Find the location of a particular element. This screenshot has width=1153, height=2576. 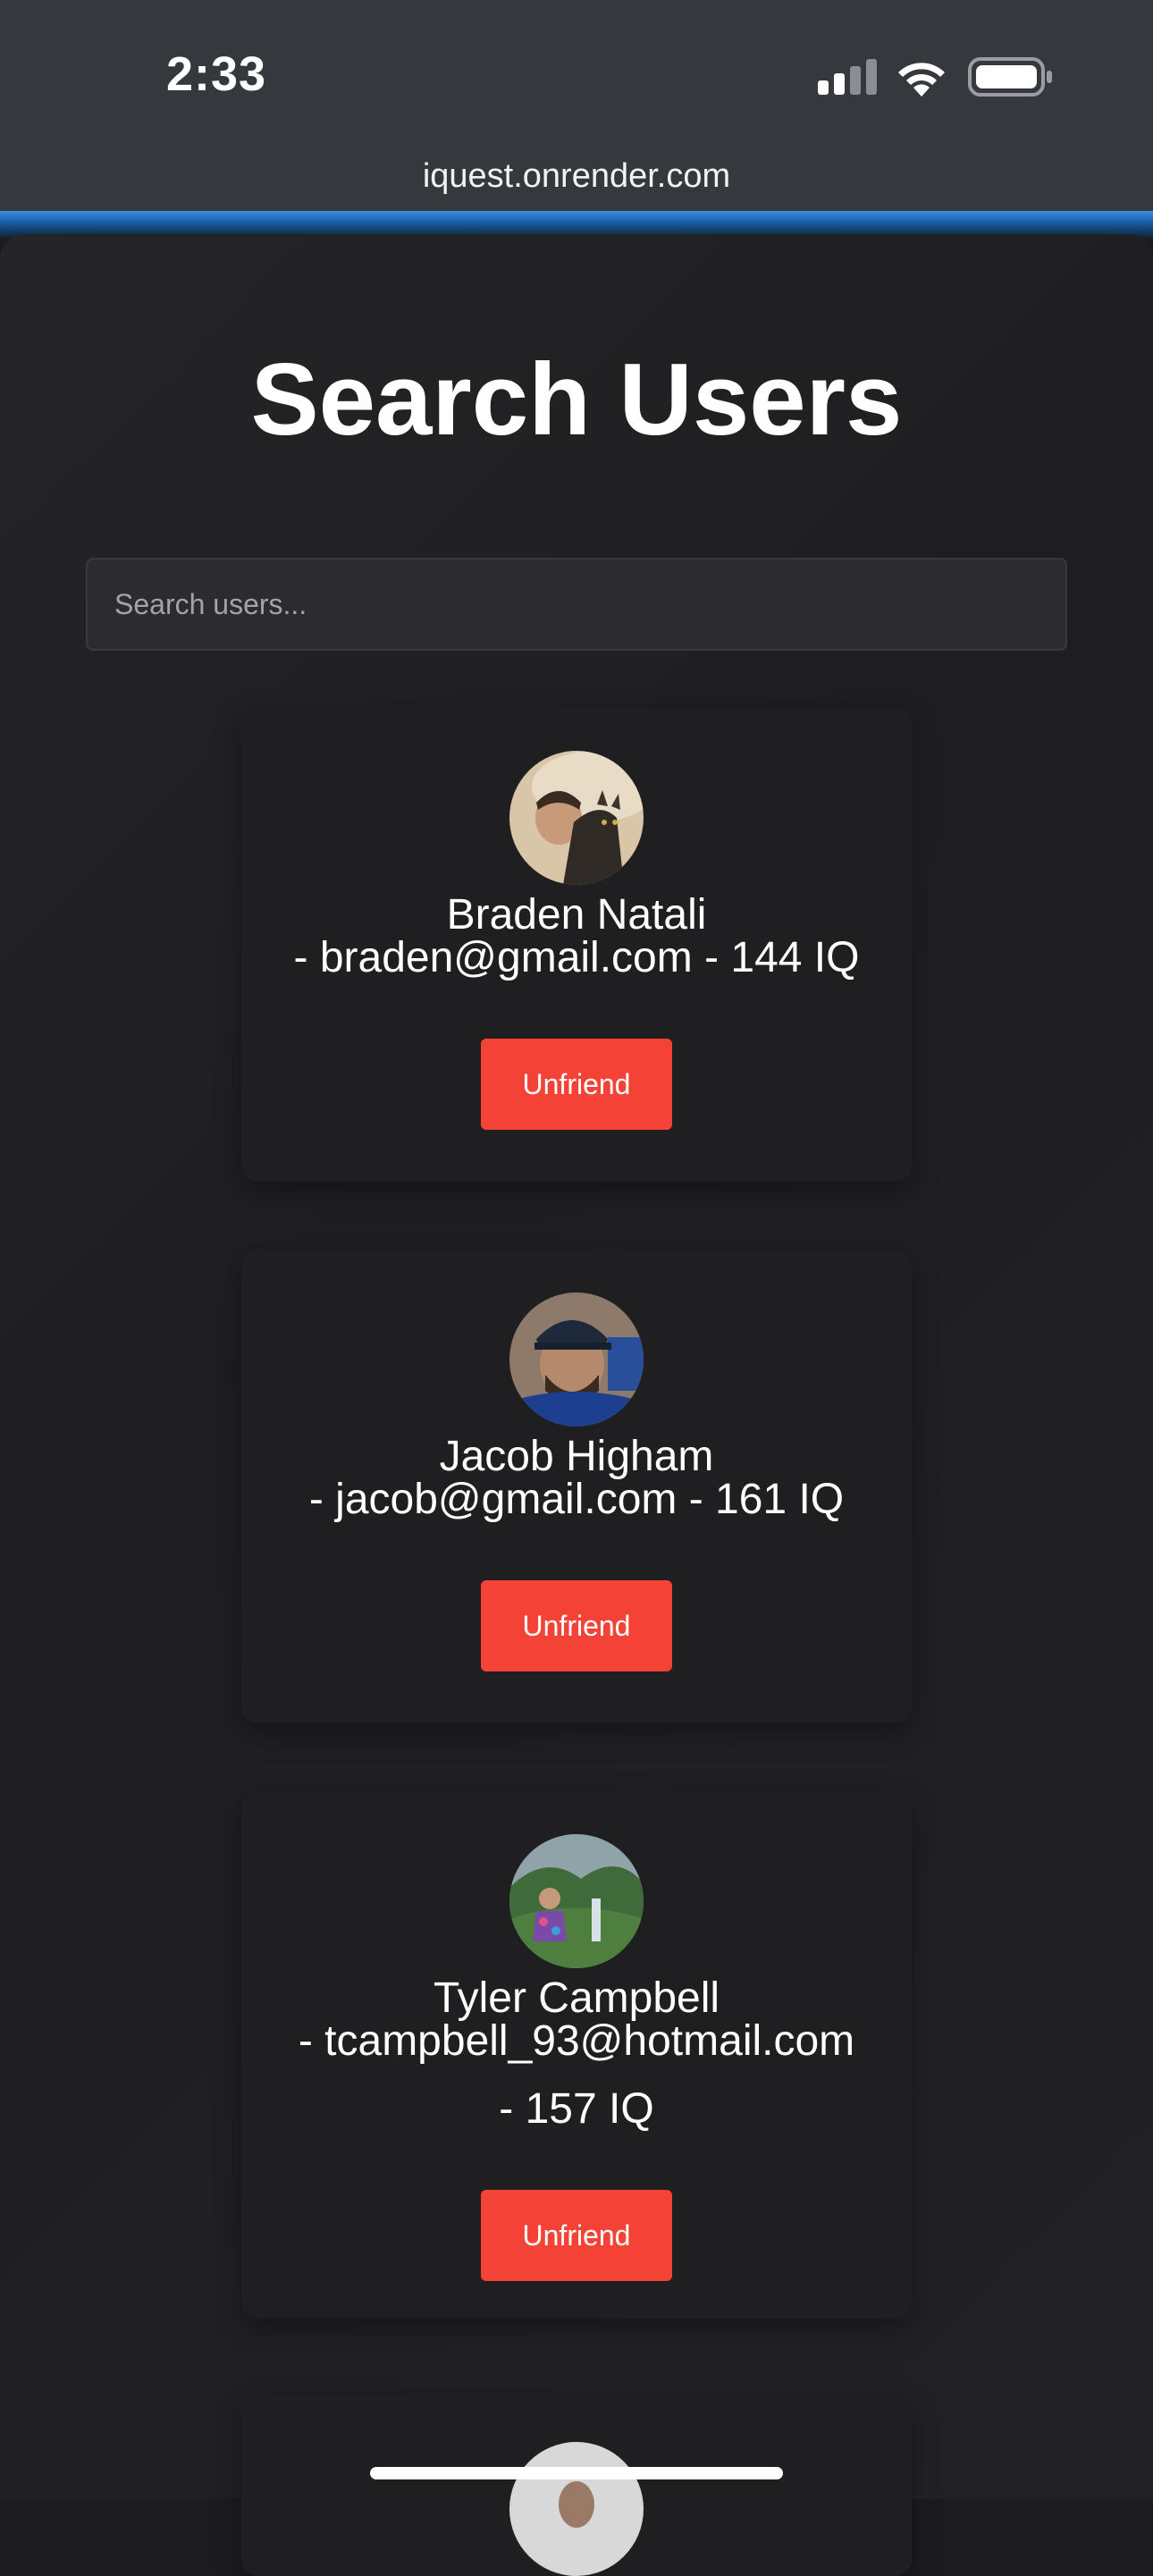

user-meta: - jacob@gmail.com - 161 IQ is located at coordinates (576, 1500).